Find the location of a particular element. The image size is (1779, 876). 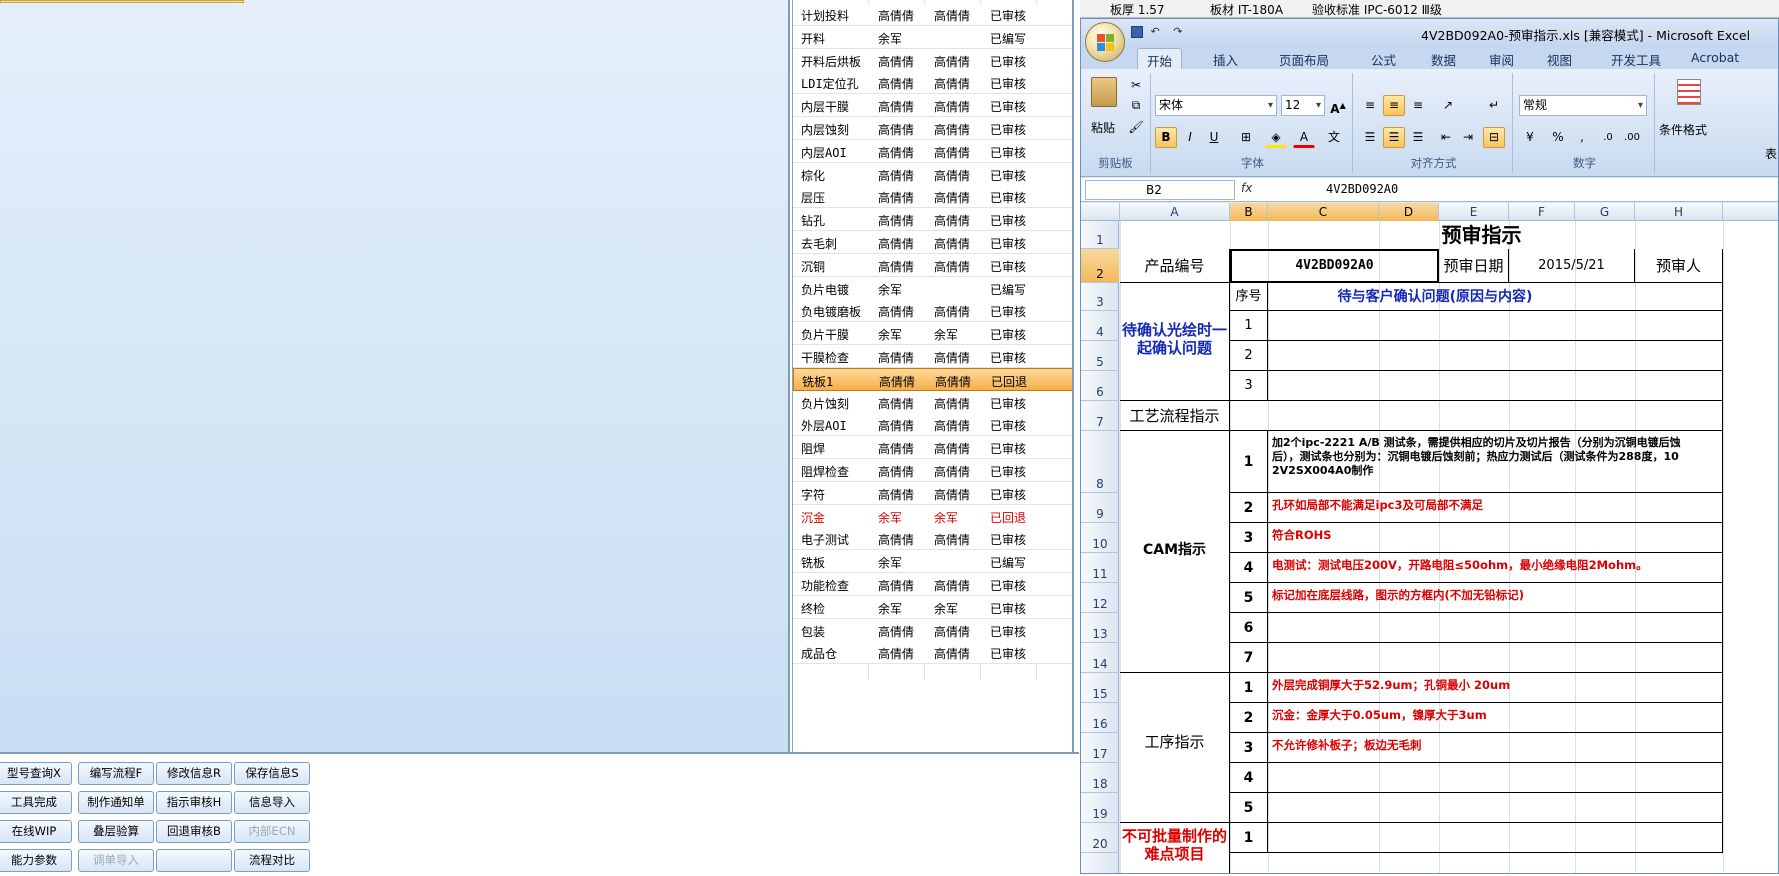

row-header: 17 is located at coordinates (1100, 748).